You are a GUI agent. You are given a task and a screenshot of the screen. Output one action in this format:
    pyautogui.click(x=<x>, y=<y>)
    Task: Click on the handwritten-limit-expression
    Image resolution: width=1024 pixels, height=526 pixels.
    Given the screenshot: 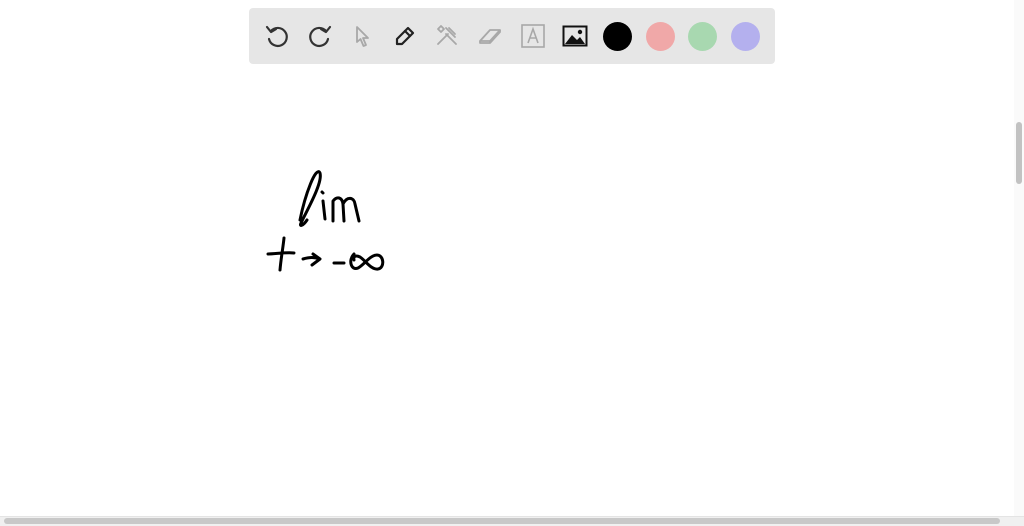 What is the action you would take?
    pyautogui.click(x=325, y=221)
    